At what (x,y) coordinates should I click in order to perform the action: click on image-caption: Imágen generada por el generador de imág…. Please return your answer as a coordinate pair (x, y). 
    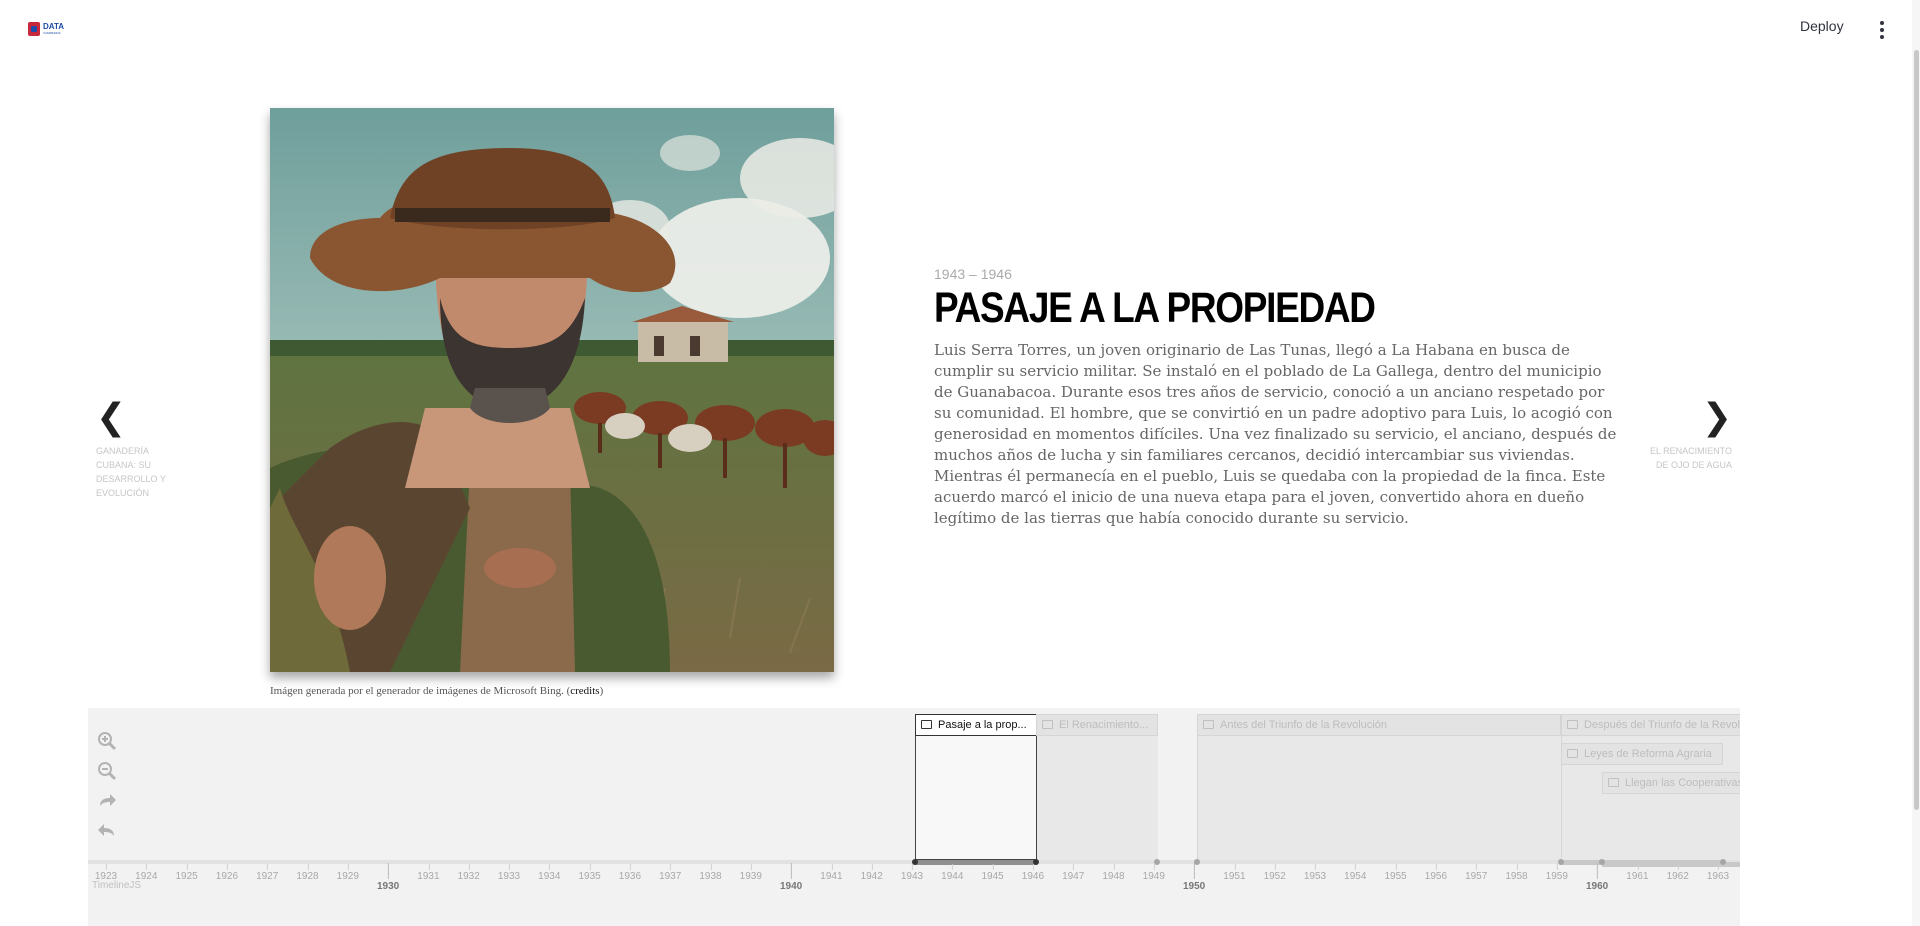
    Looking at the image, I should click on (436, 691).